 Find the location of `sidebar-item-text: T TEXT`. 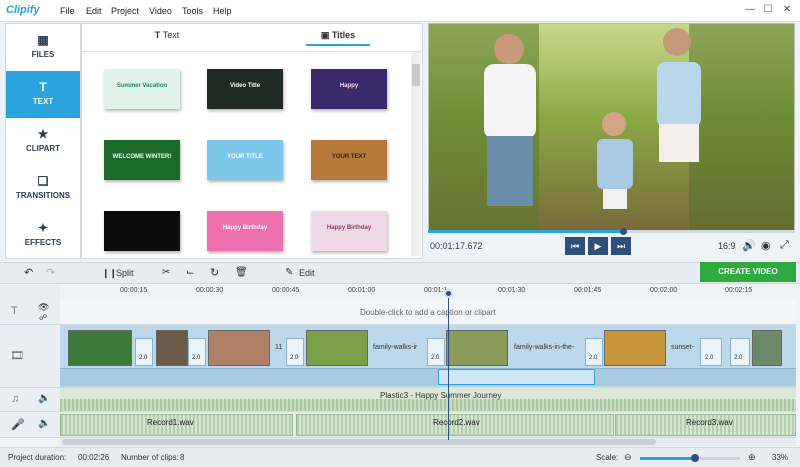

sidebar-item-text: T TEXT is located at coordinates (43, 94).